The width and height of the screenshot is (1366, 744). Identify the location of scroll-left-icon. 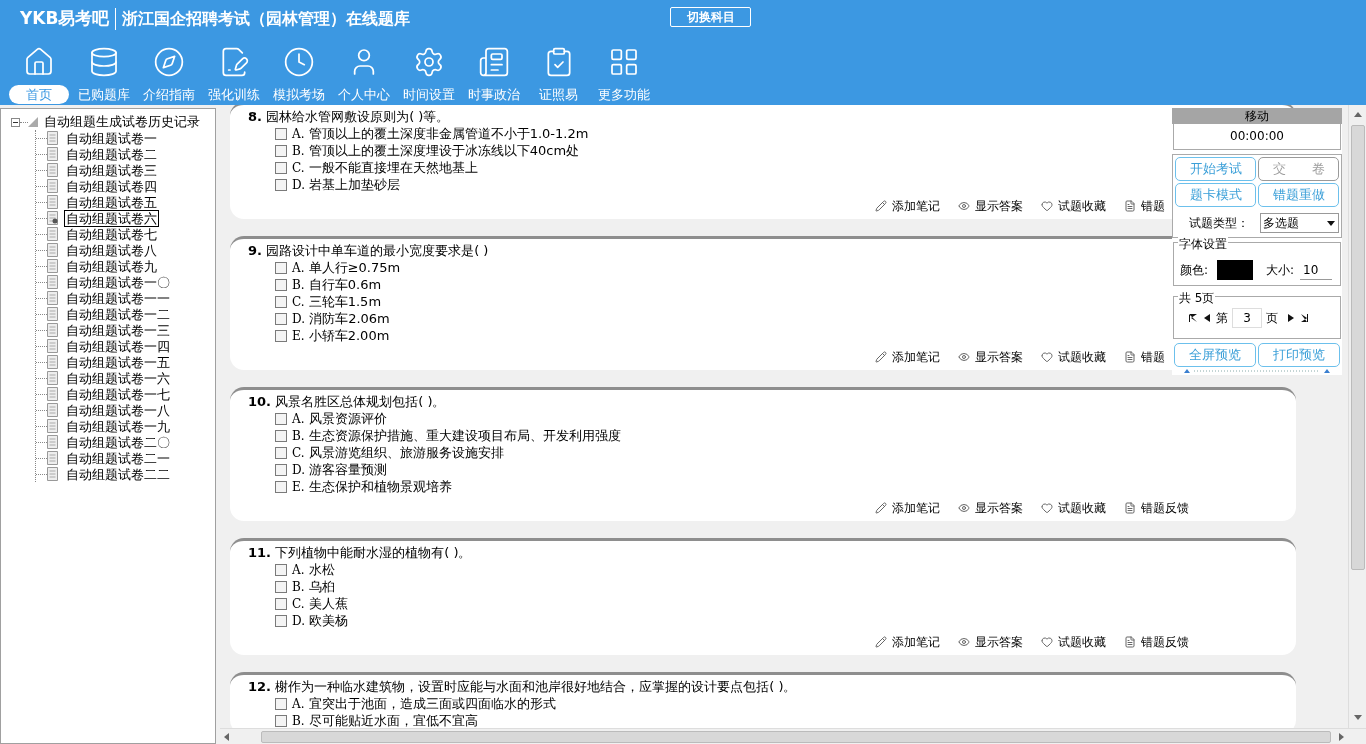
(226, 736).